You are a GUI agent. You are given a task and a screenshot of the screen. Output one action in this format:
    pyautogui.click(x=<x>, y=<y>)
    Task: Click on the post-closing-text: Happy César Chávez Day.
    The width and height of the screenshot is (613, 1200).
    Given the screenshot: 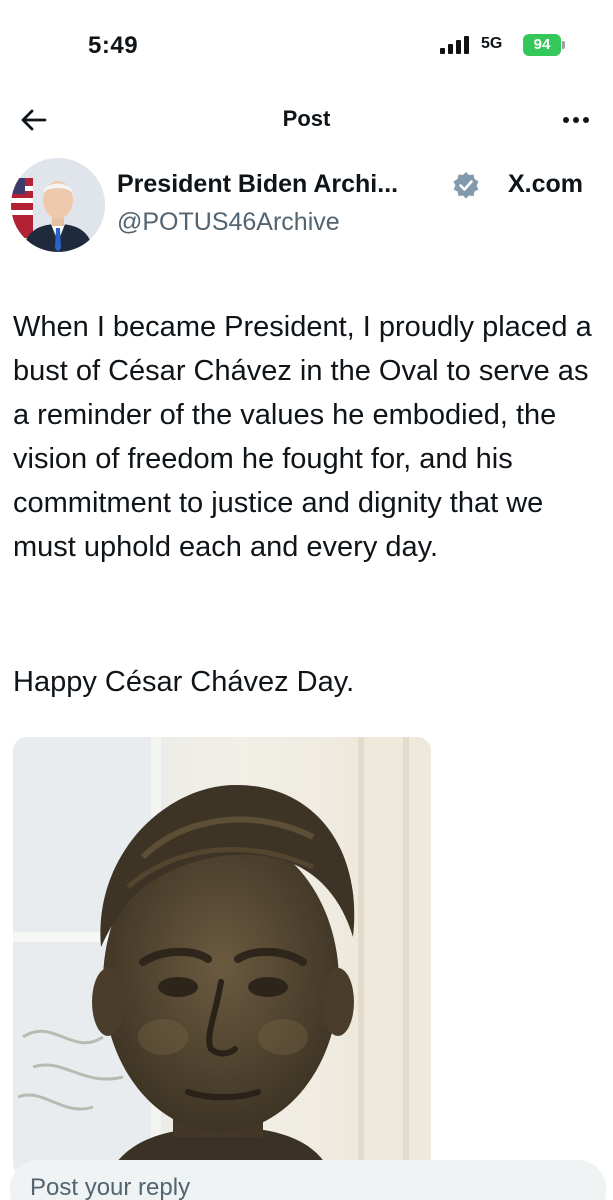 What is the action you would take?
    pyautogui.click(x=184, y=682)
    